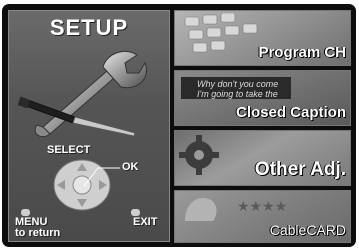 The image size is (359, 251). I want to click on gear-icon, so click(199, 155).